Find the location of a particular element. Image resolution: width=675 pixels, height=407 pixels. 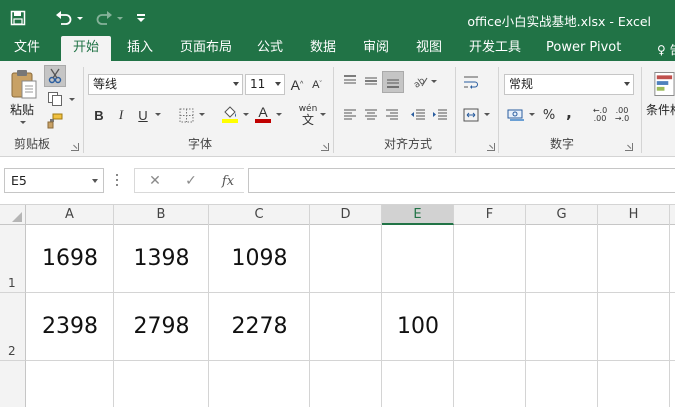

comma-style-icon: , is located at coordinates (569, 113).